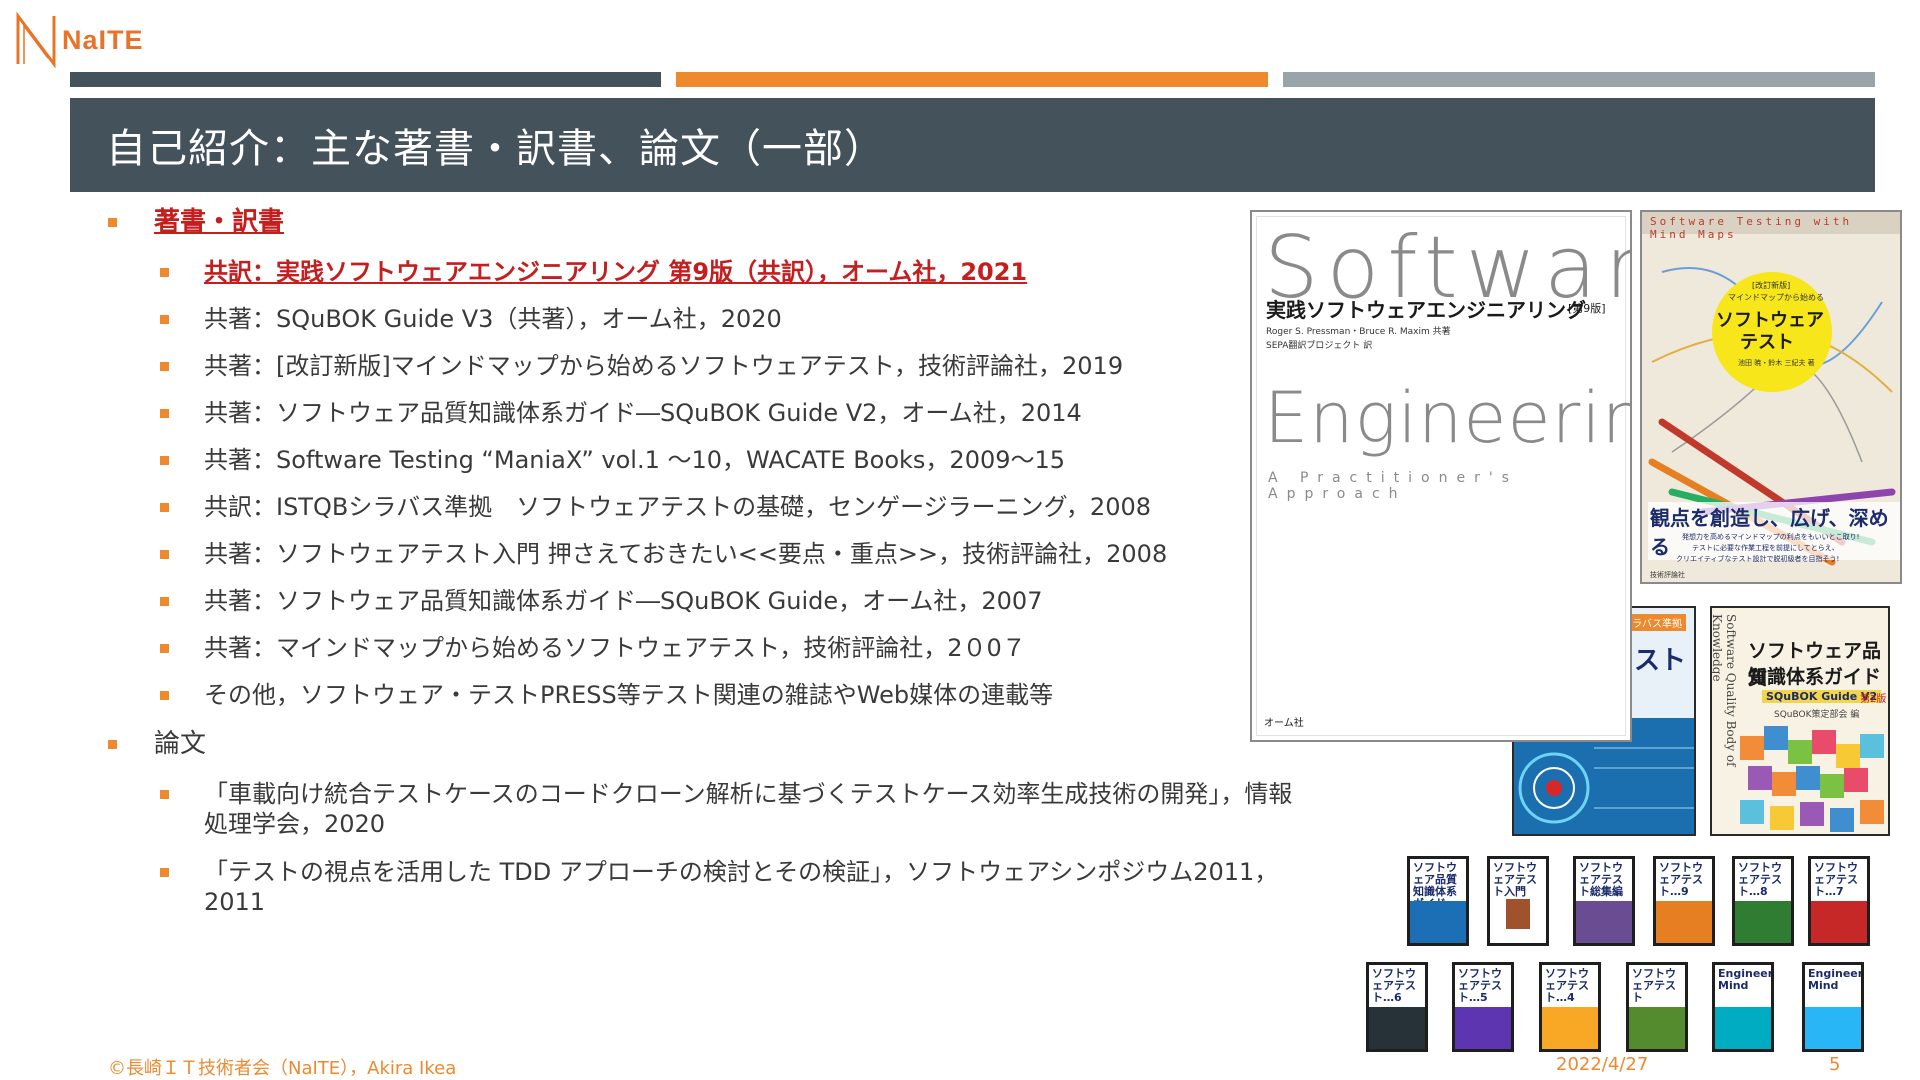 The height and width of the screenshot is (1080, 1920). Describe the element at coordinates (196, 222) in the screenshot. I see `section-heading-books: 著書・訳書` at that location.